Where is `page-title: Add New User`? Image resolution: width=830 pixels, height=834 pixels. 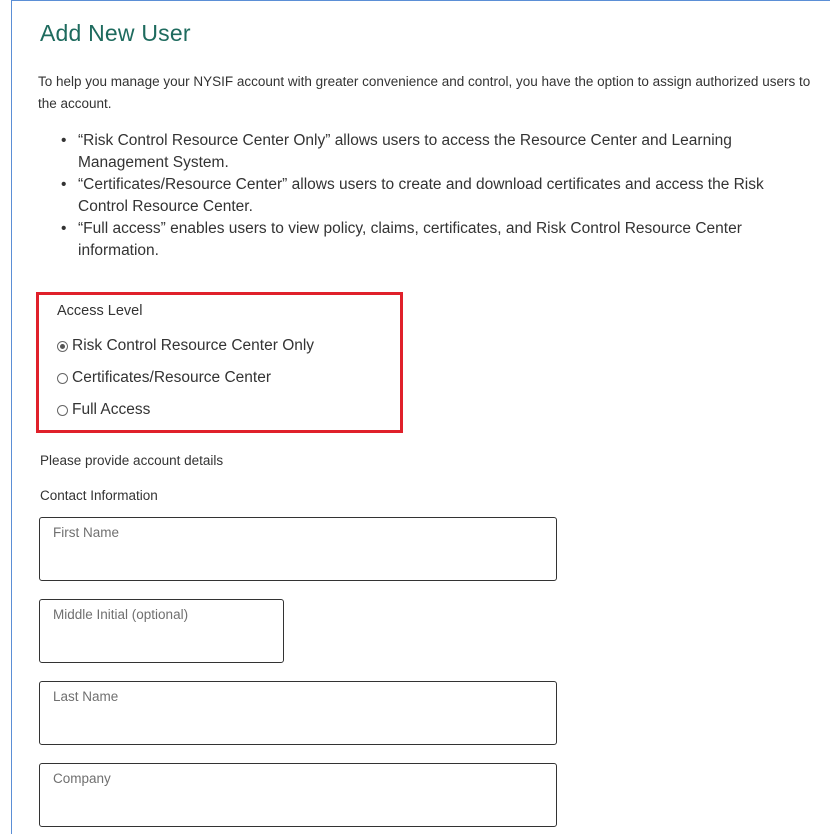
page-title: Add New User is located at coordinates (115, 33).